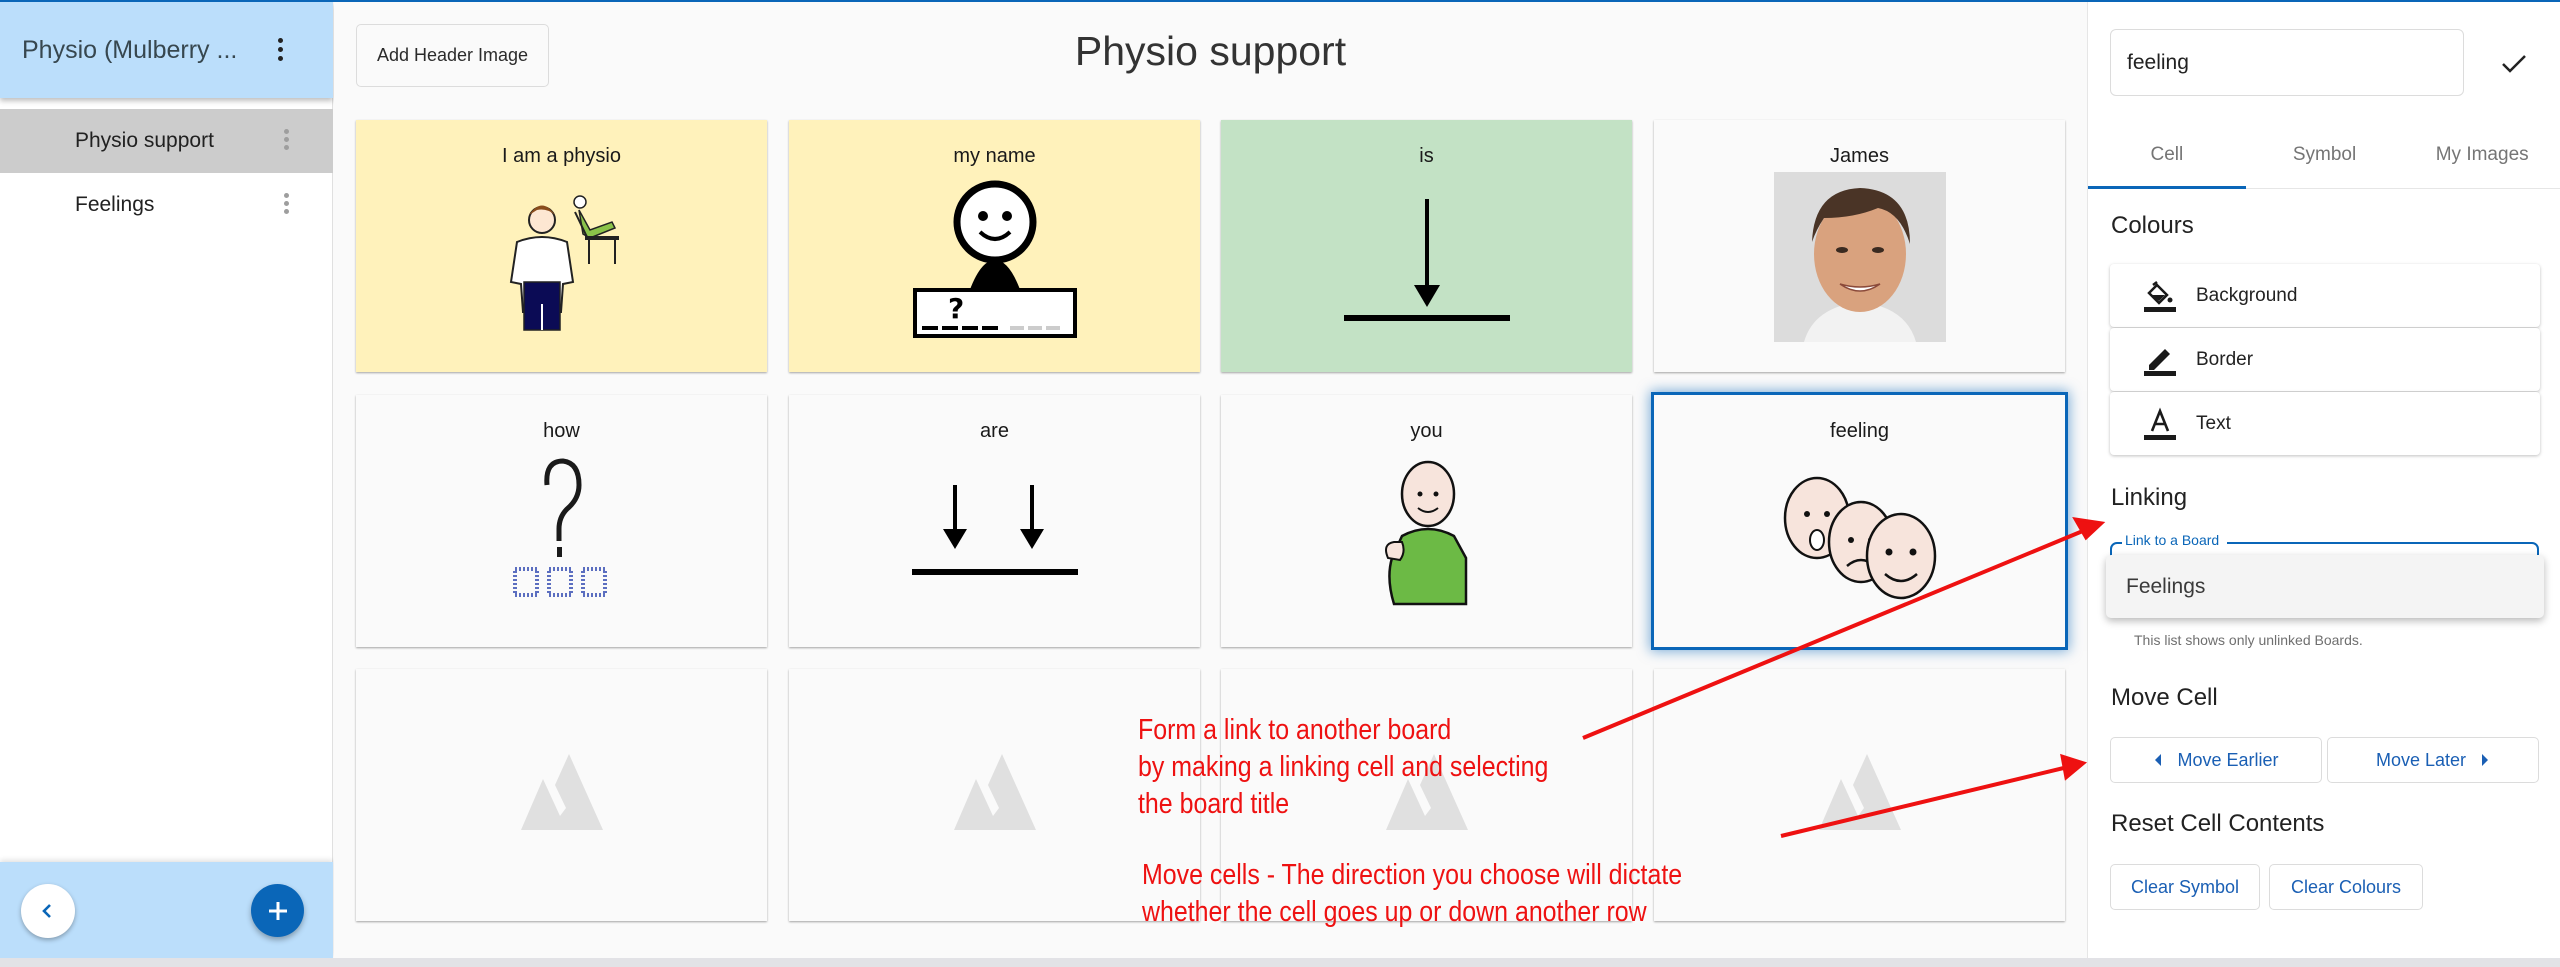 This screenshot has height=967, width=2560. I want to click on annotation-line: Form a link to another board, so click(1295, 730).